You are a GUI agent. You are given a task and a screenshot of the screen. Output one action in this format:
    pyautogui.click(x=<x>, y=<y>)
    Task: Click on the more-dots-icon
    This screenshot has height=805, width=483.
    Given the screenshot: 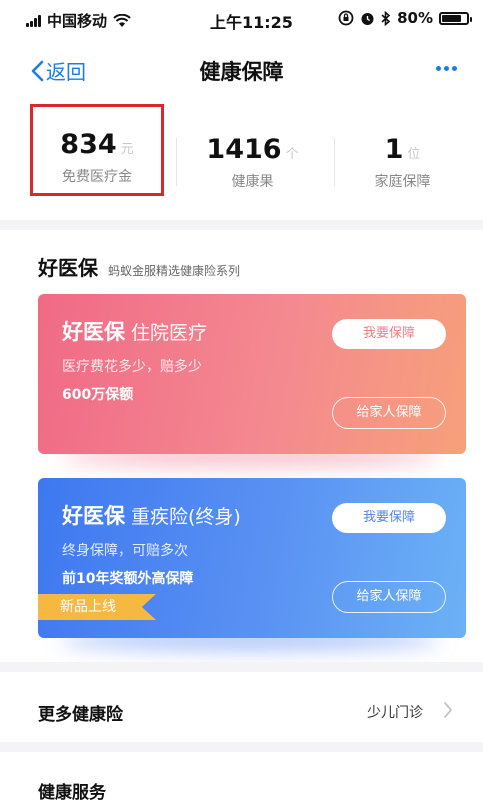 What is the action you would take?
    pyautogui.click(x=446, y=68)
    